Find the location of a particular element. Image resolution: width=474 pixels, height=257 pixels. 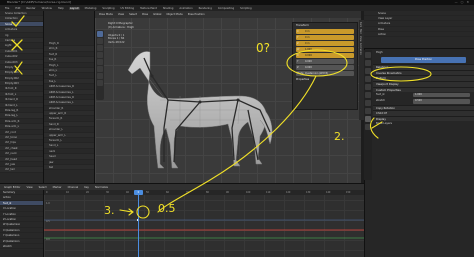

annotation-two: 2. is located at coordinates (339, 136).